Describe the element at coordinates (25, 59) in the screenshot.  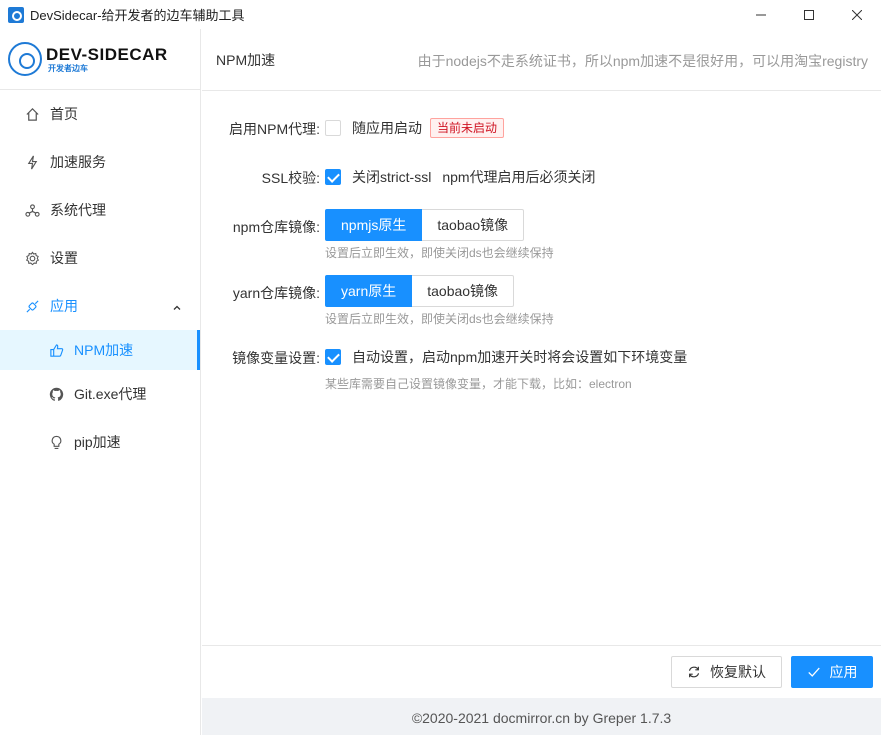
I see `logo-icon` at that location.